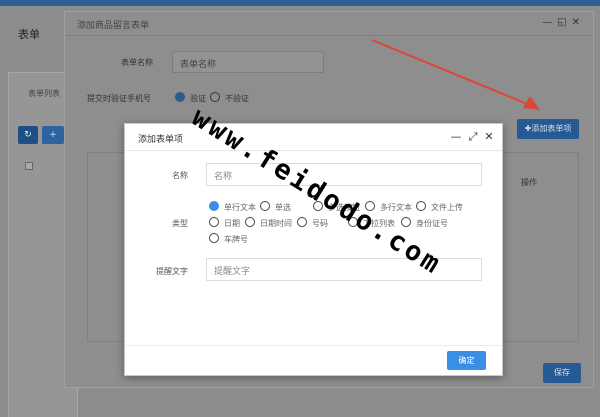 Image resolution: width=600 pixels, height=417 pixels. What do you see at coordinates (562, 373) in the screenshot?
I see `save-button: 保存` at bounding box center [562, 373].